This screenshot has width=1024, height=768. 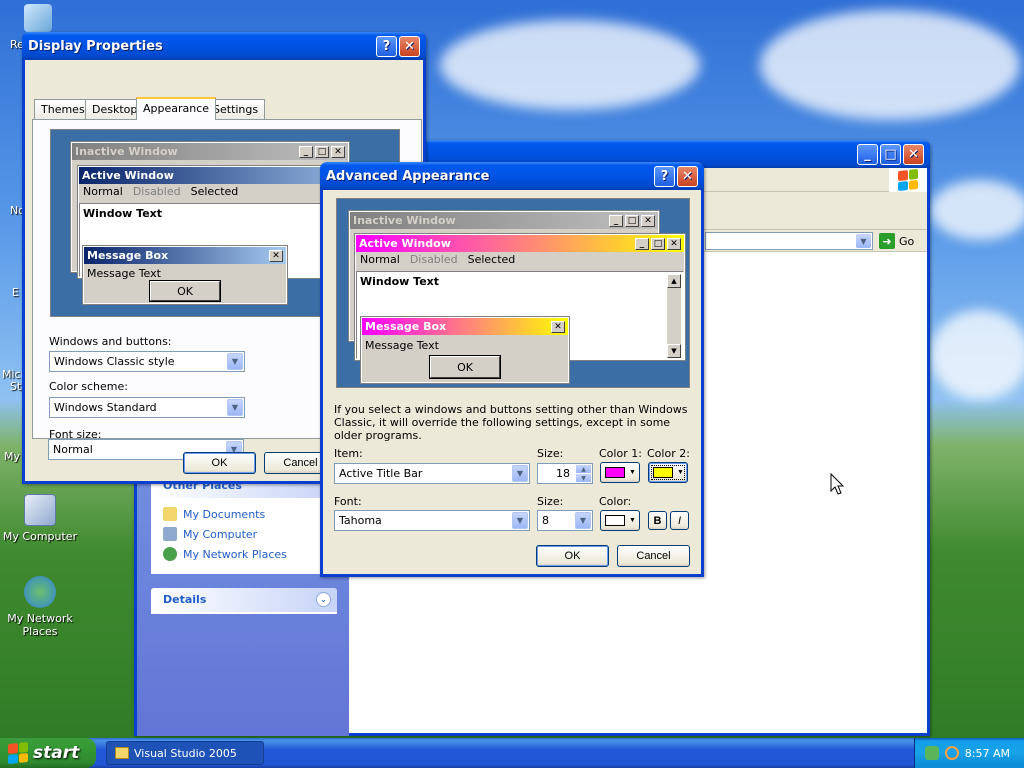 What do you see at coordinates (214, 514) in the screenshot?
I see `link-my-documents: My Documents` at bounding box center [214, 514].